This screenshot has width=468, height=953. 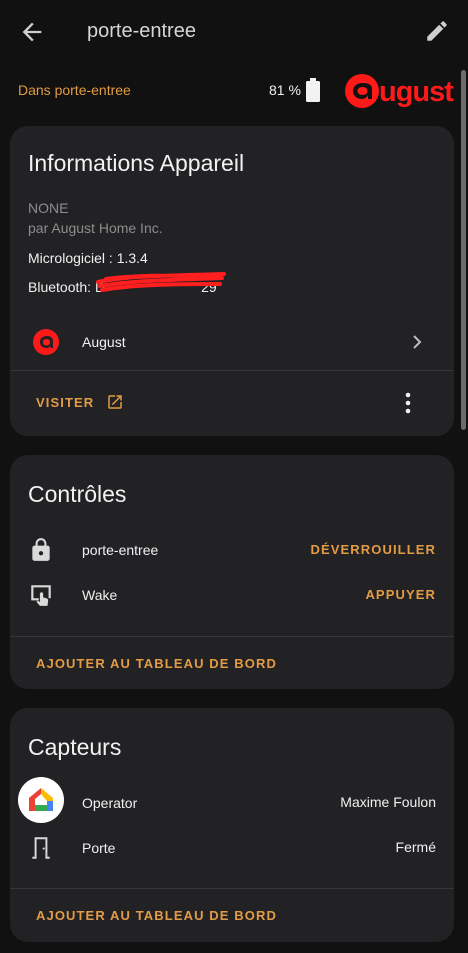 I want to click on arrow-left-icon, so click(x=32, y=32).